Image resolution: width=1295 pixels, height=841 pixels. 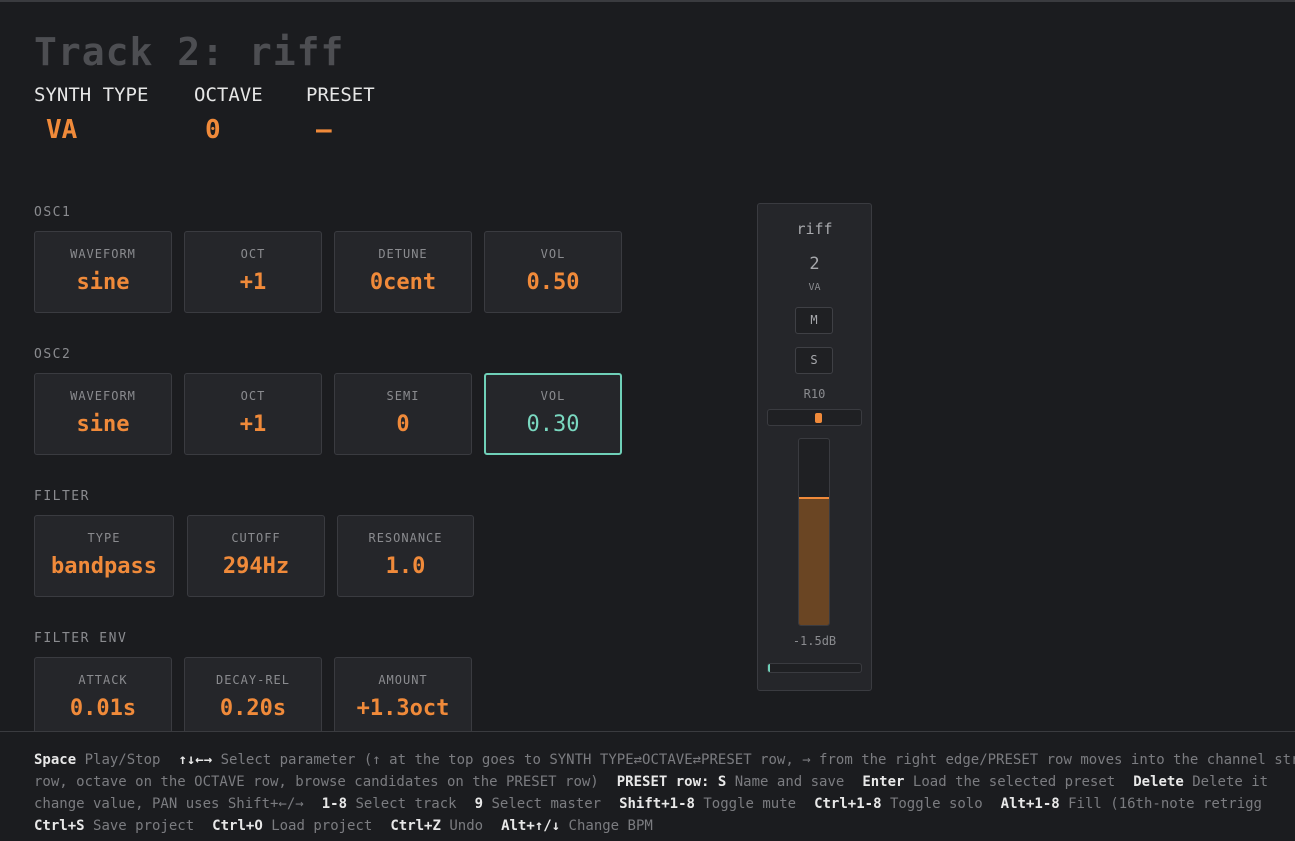 What do you see at coordinates (1230, 782) in the screenshot?
I see `help-text: Delete it` at bounding box center [1230, 782].